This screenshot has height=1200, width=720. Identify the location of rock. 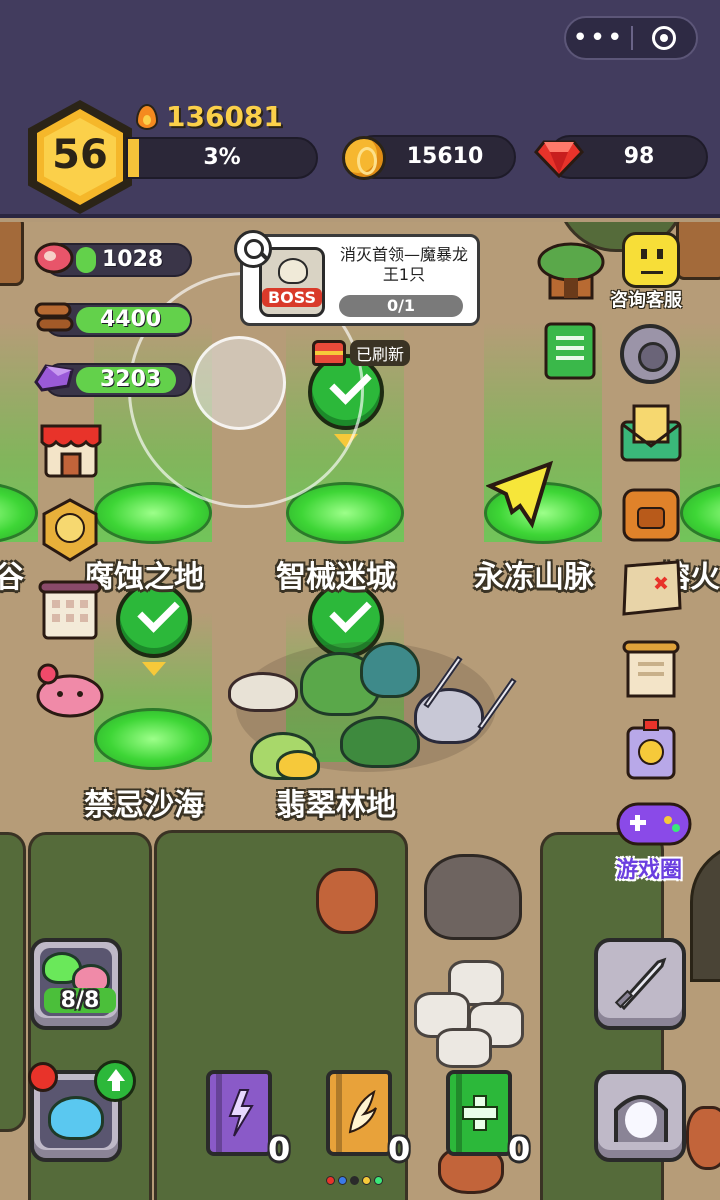
(473, 897).